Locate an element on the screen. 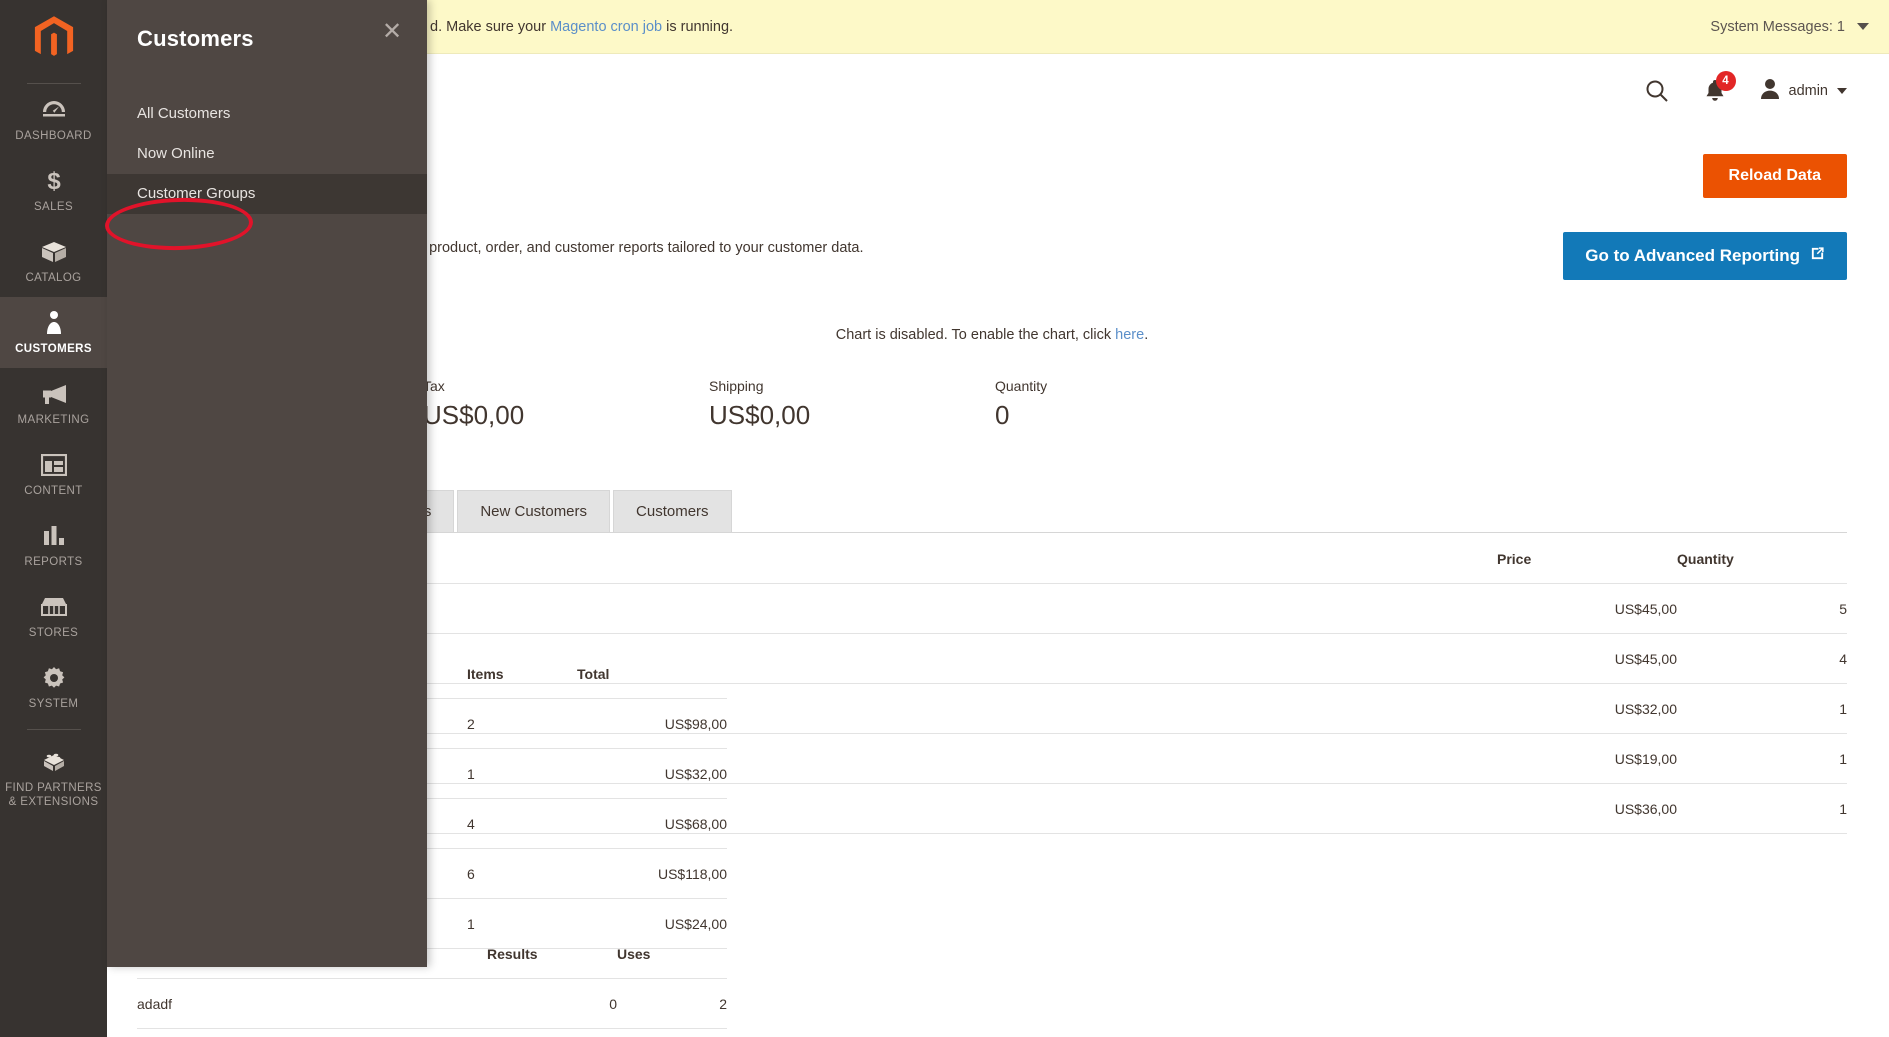 The width and height of the screenshot is (1889, 1037). cell-quantity: 4 is located at coordinates (1762, 658).